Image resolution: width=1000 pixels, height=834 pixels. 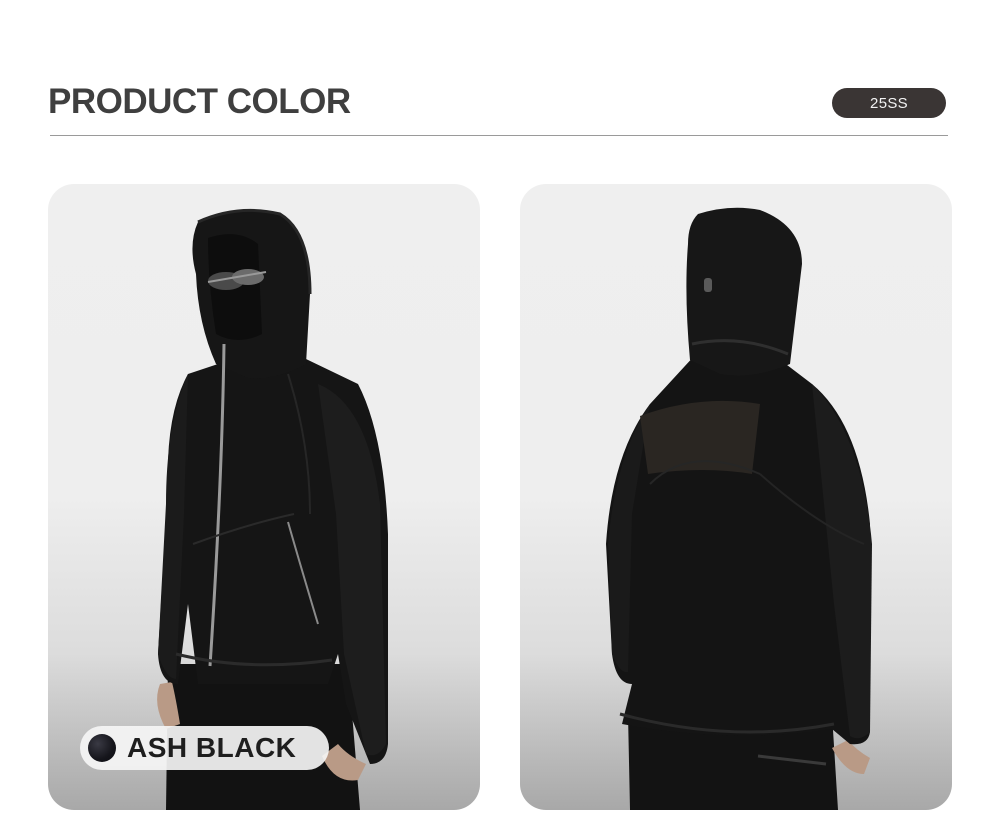 I want to click on color-option-chip: ASH BLACK, so click(x=204, y=748).